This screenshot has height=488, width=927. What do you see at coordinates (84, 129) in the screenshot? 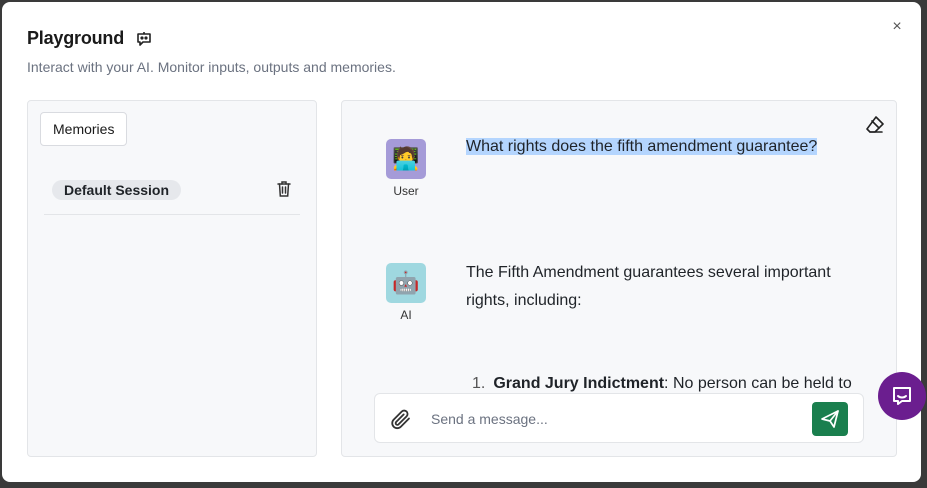
I see `memories-button: Memories` at bounding box center [84, 129].